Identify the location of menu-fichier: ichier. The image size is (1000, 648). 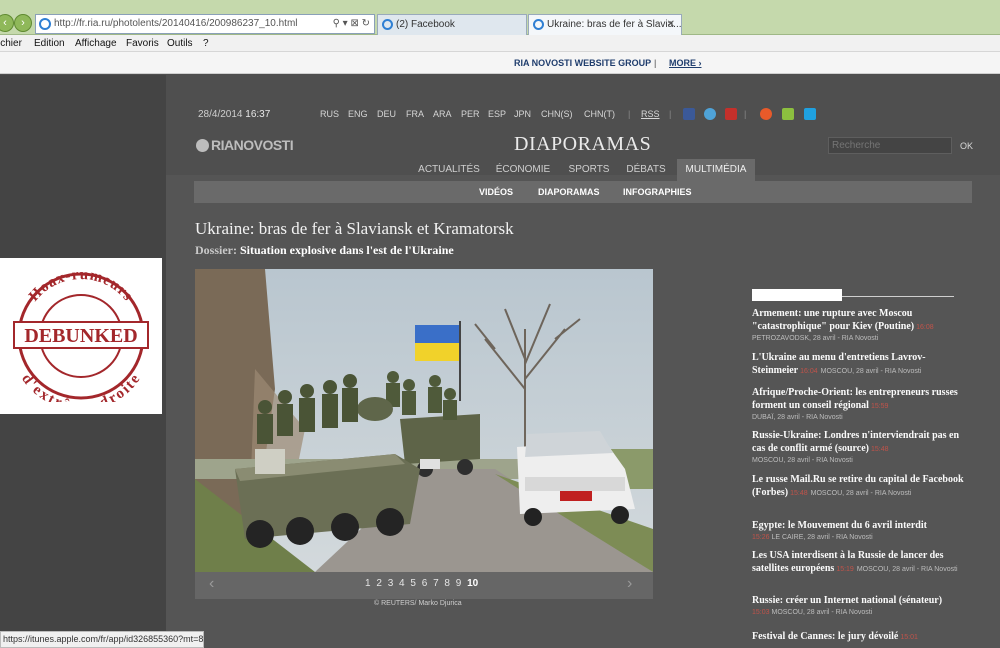
(11, 43).